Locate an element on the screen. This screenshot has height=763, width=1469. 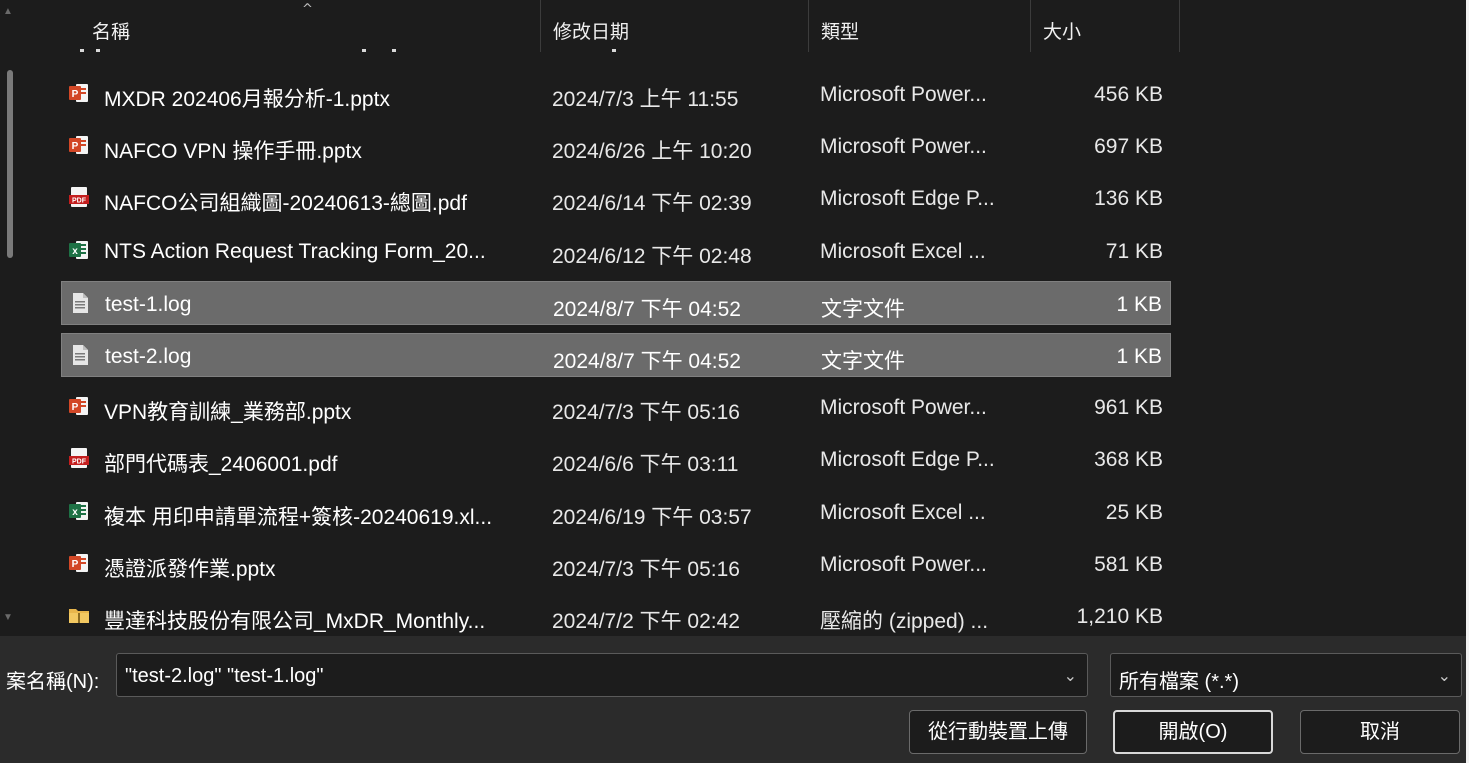
file-name: MXDR 202406月報分析-1.pptx is located at coordinates (247, 99).